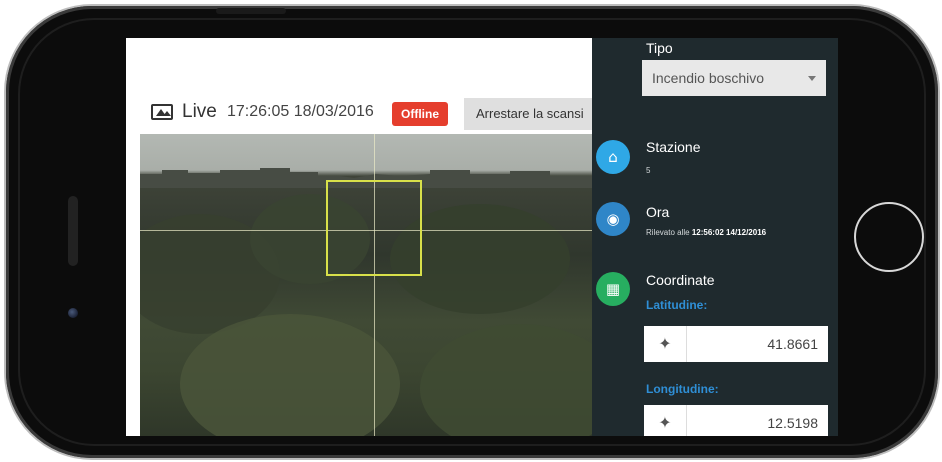 The width and height of the screenshot is (942, 462). I want to click on stazione-value: 5, so click(648, 170).